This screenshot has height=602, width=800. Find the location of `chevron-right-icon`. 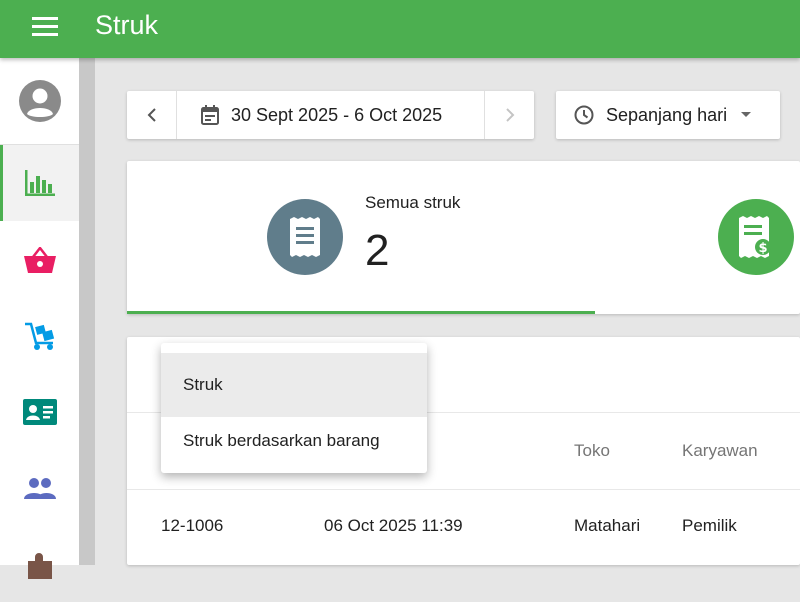

chevron-right-icon is located at coordinates (509, 115).